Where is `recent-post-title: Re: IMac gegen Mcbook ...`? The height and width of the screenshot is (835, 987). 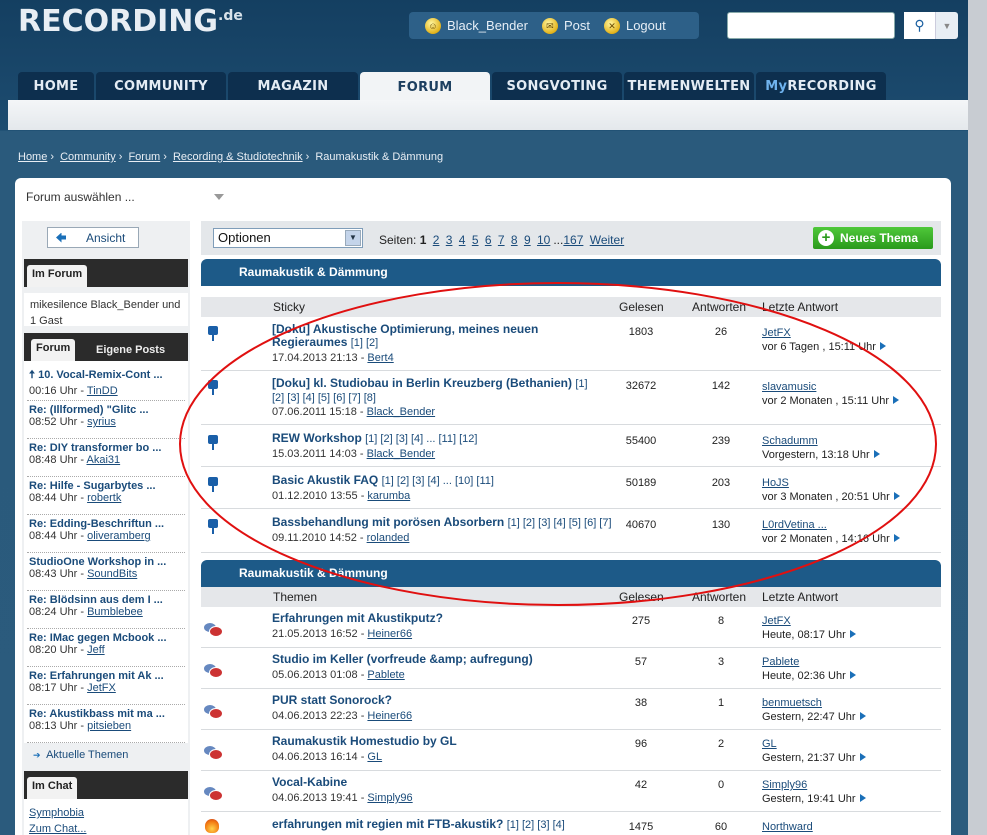 recent-post-title: Re: IMac gegen Mcbook ... is located at coordinates (107, 638).